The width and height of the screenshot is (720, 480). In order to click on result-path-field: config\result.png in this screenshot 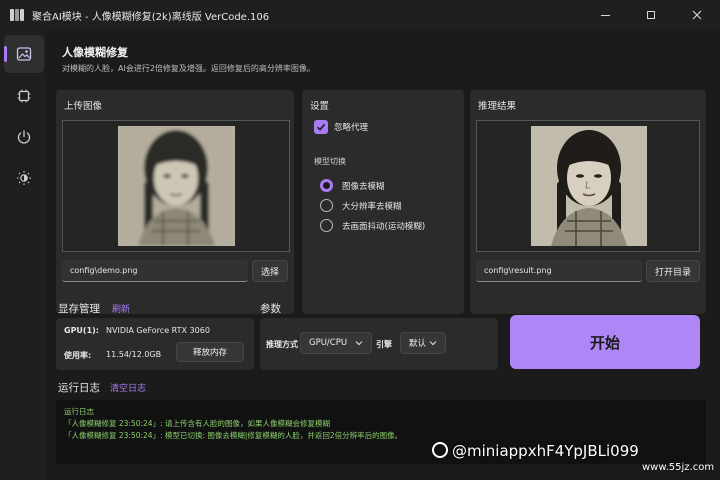, I will do `click(559, 271)`.